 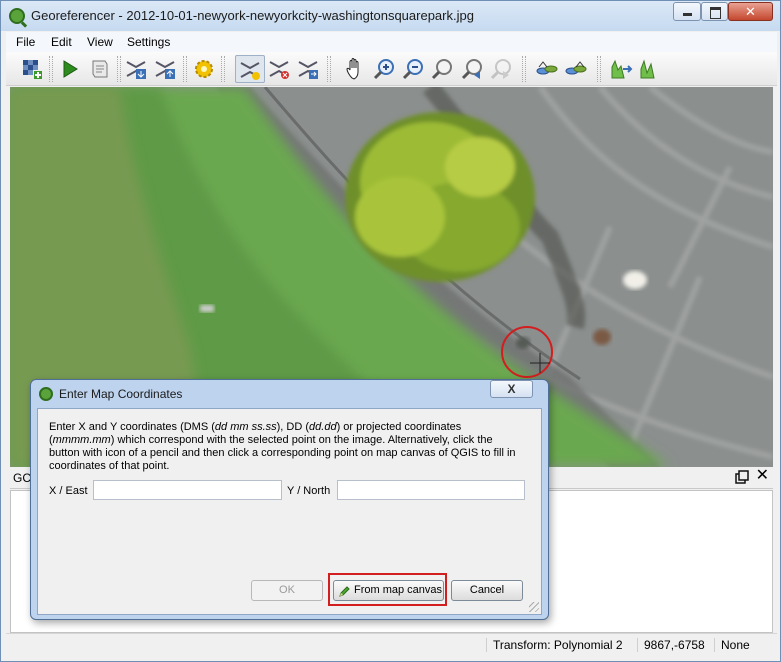 I want to click on start-georeferencing-icon, so click(x=70, y=69).